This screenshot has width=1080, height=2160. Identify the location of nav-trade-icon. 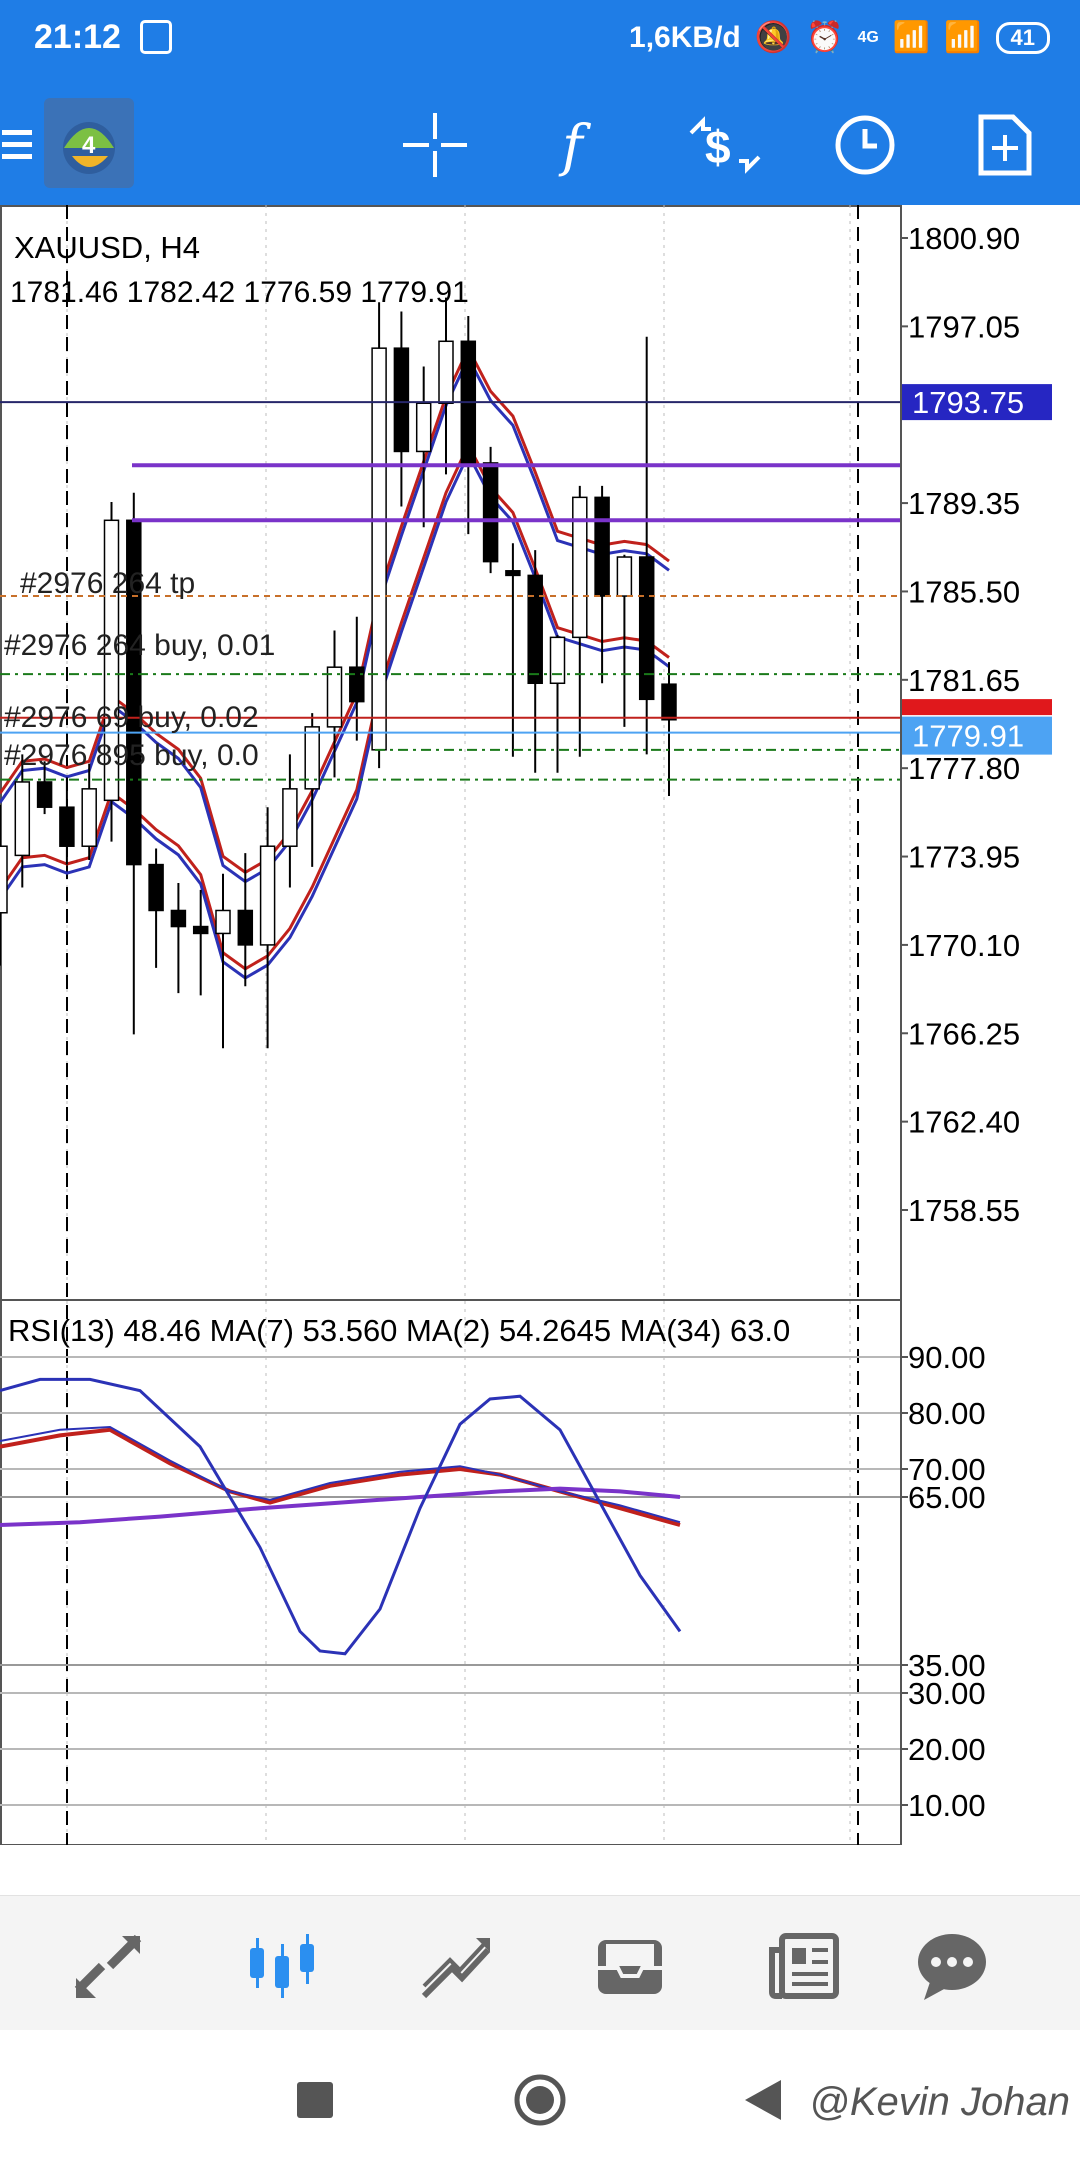
(456, 1966).